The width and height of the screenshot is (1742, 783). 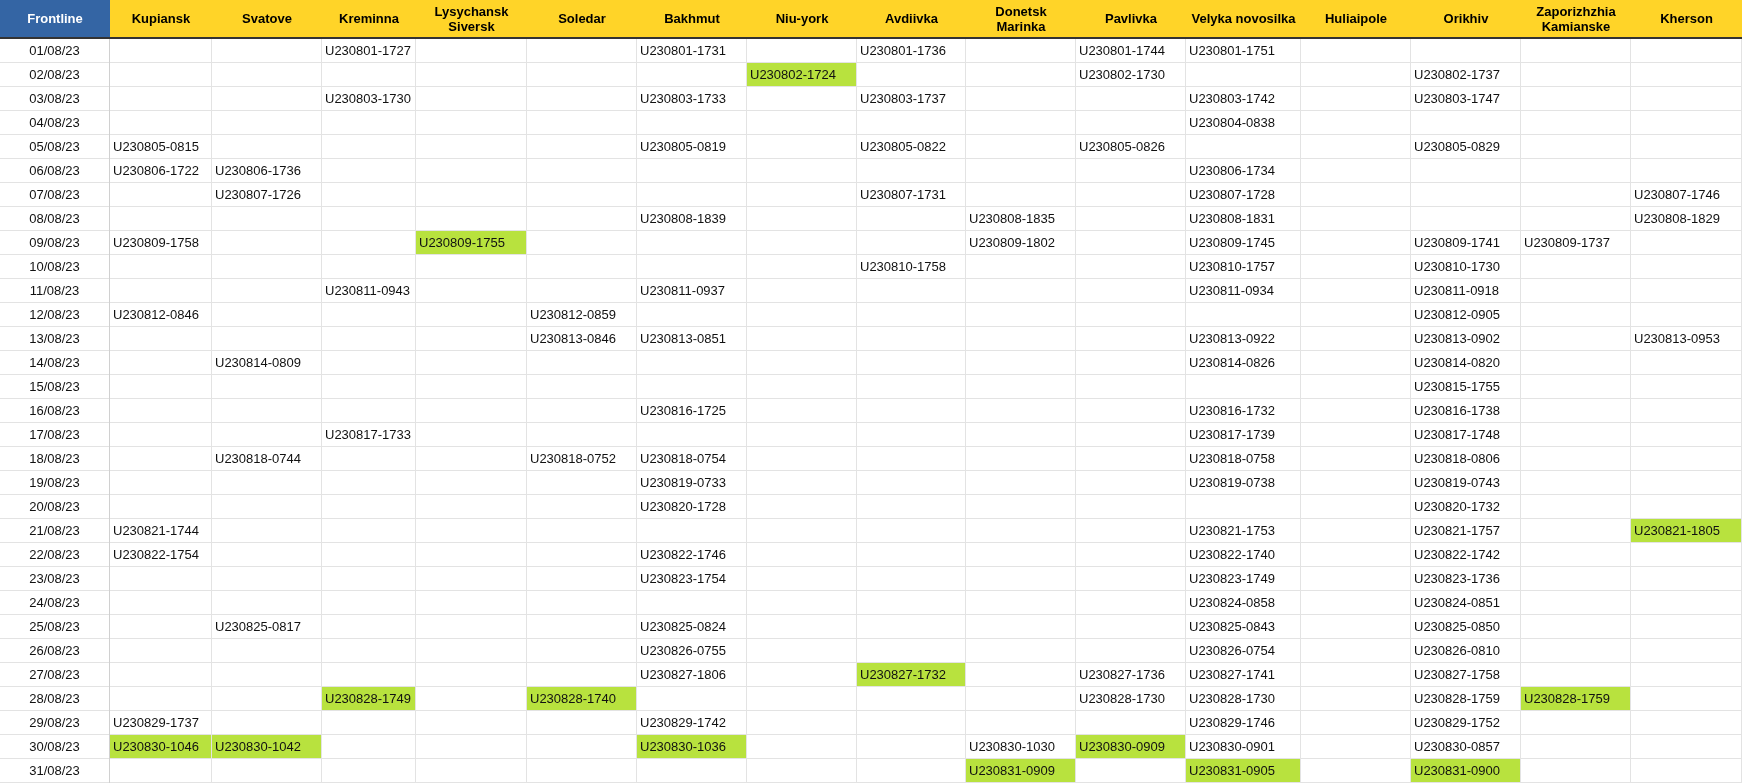 What do you see at coordinates (54, 555) in the screenshot?
I see `date-cell-text: 22/08/23` at bounding box center [54, 555].